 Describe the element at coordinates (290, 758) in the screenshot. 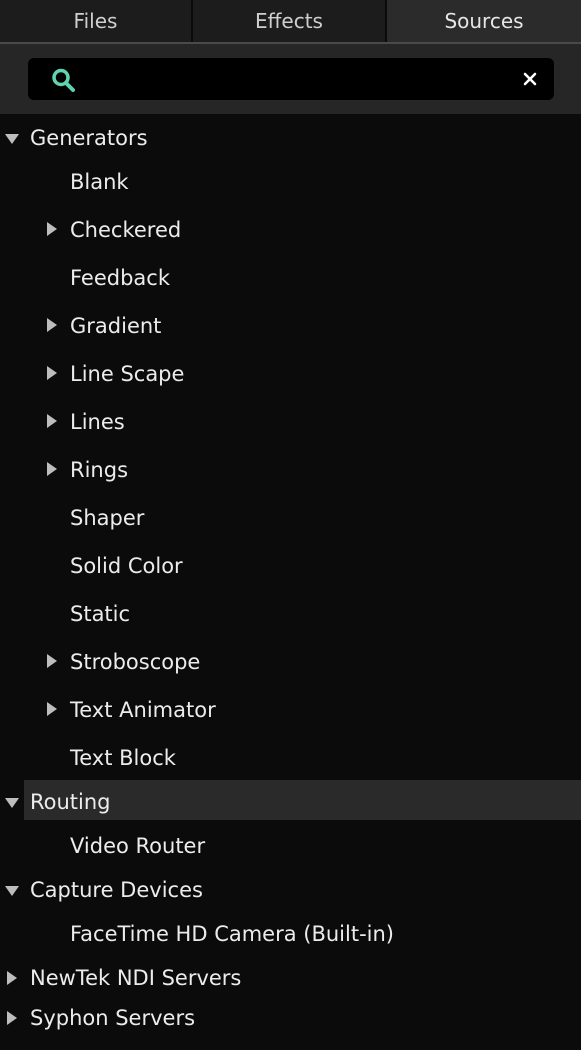

I see `tree-item-text-block: Text Block` at that location.